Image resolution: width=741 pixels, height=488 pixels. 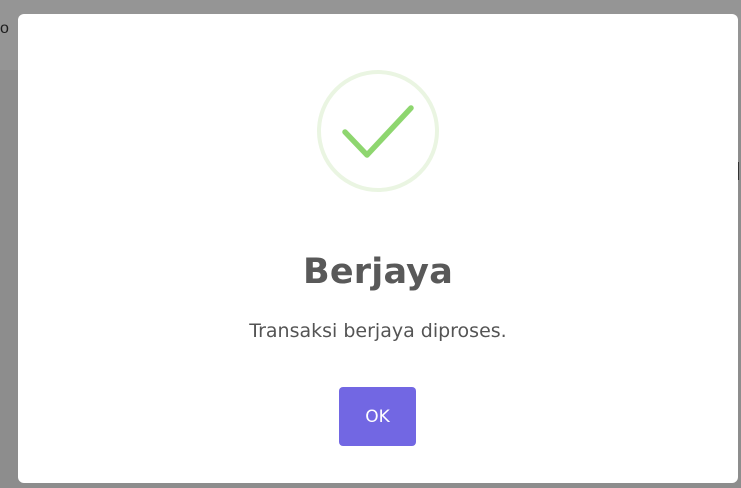 What do you see at coordinates (4, 28) in the screenshot?
I see `background-text: o` at bounding box center [4, 28].